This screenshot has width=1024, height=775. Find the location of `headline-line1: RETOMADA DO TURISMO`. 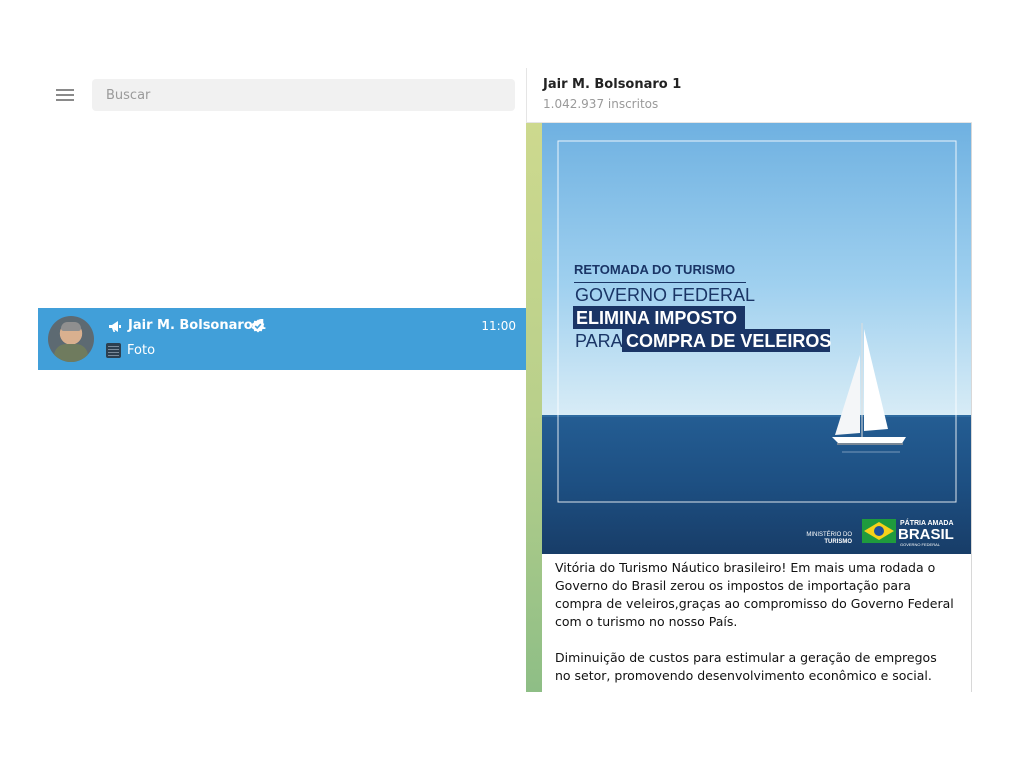

headline-line1: RETOMADA DO TURISMO is located at coordinates (654, 269).